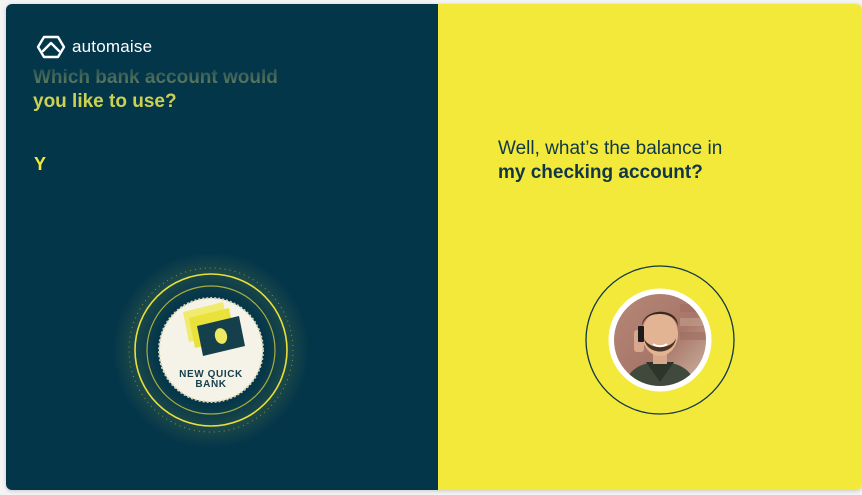  I want to click on user-avatar-visualizer, so click(660, 340).